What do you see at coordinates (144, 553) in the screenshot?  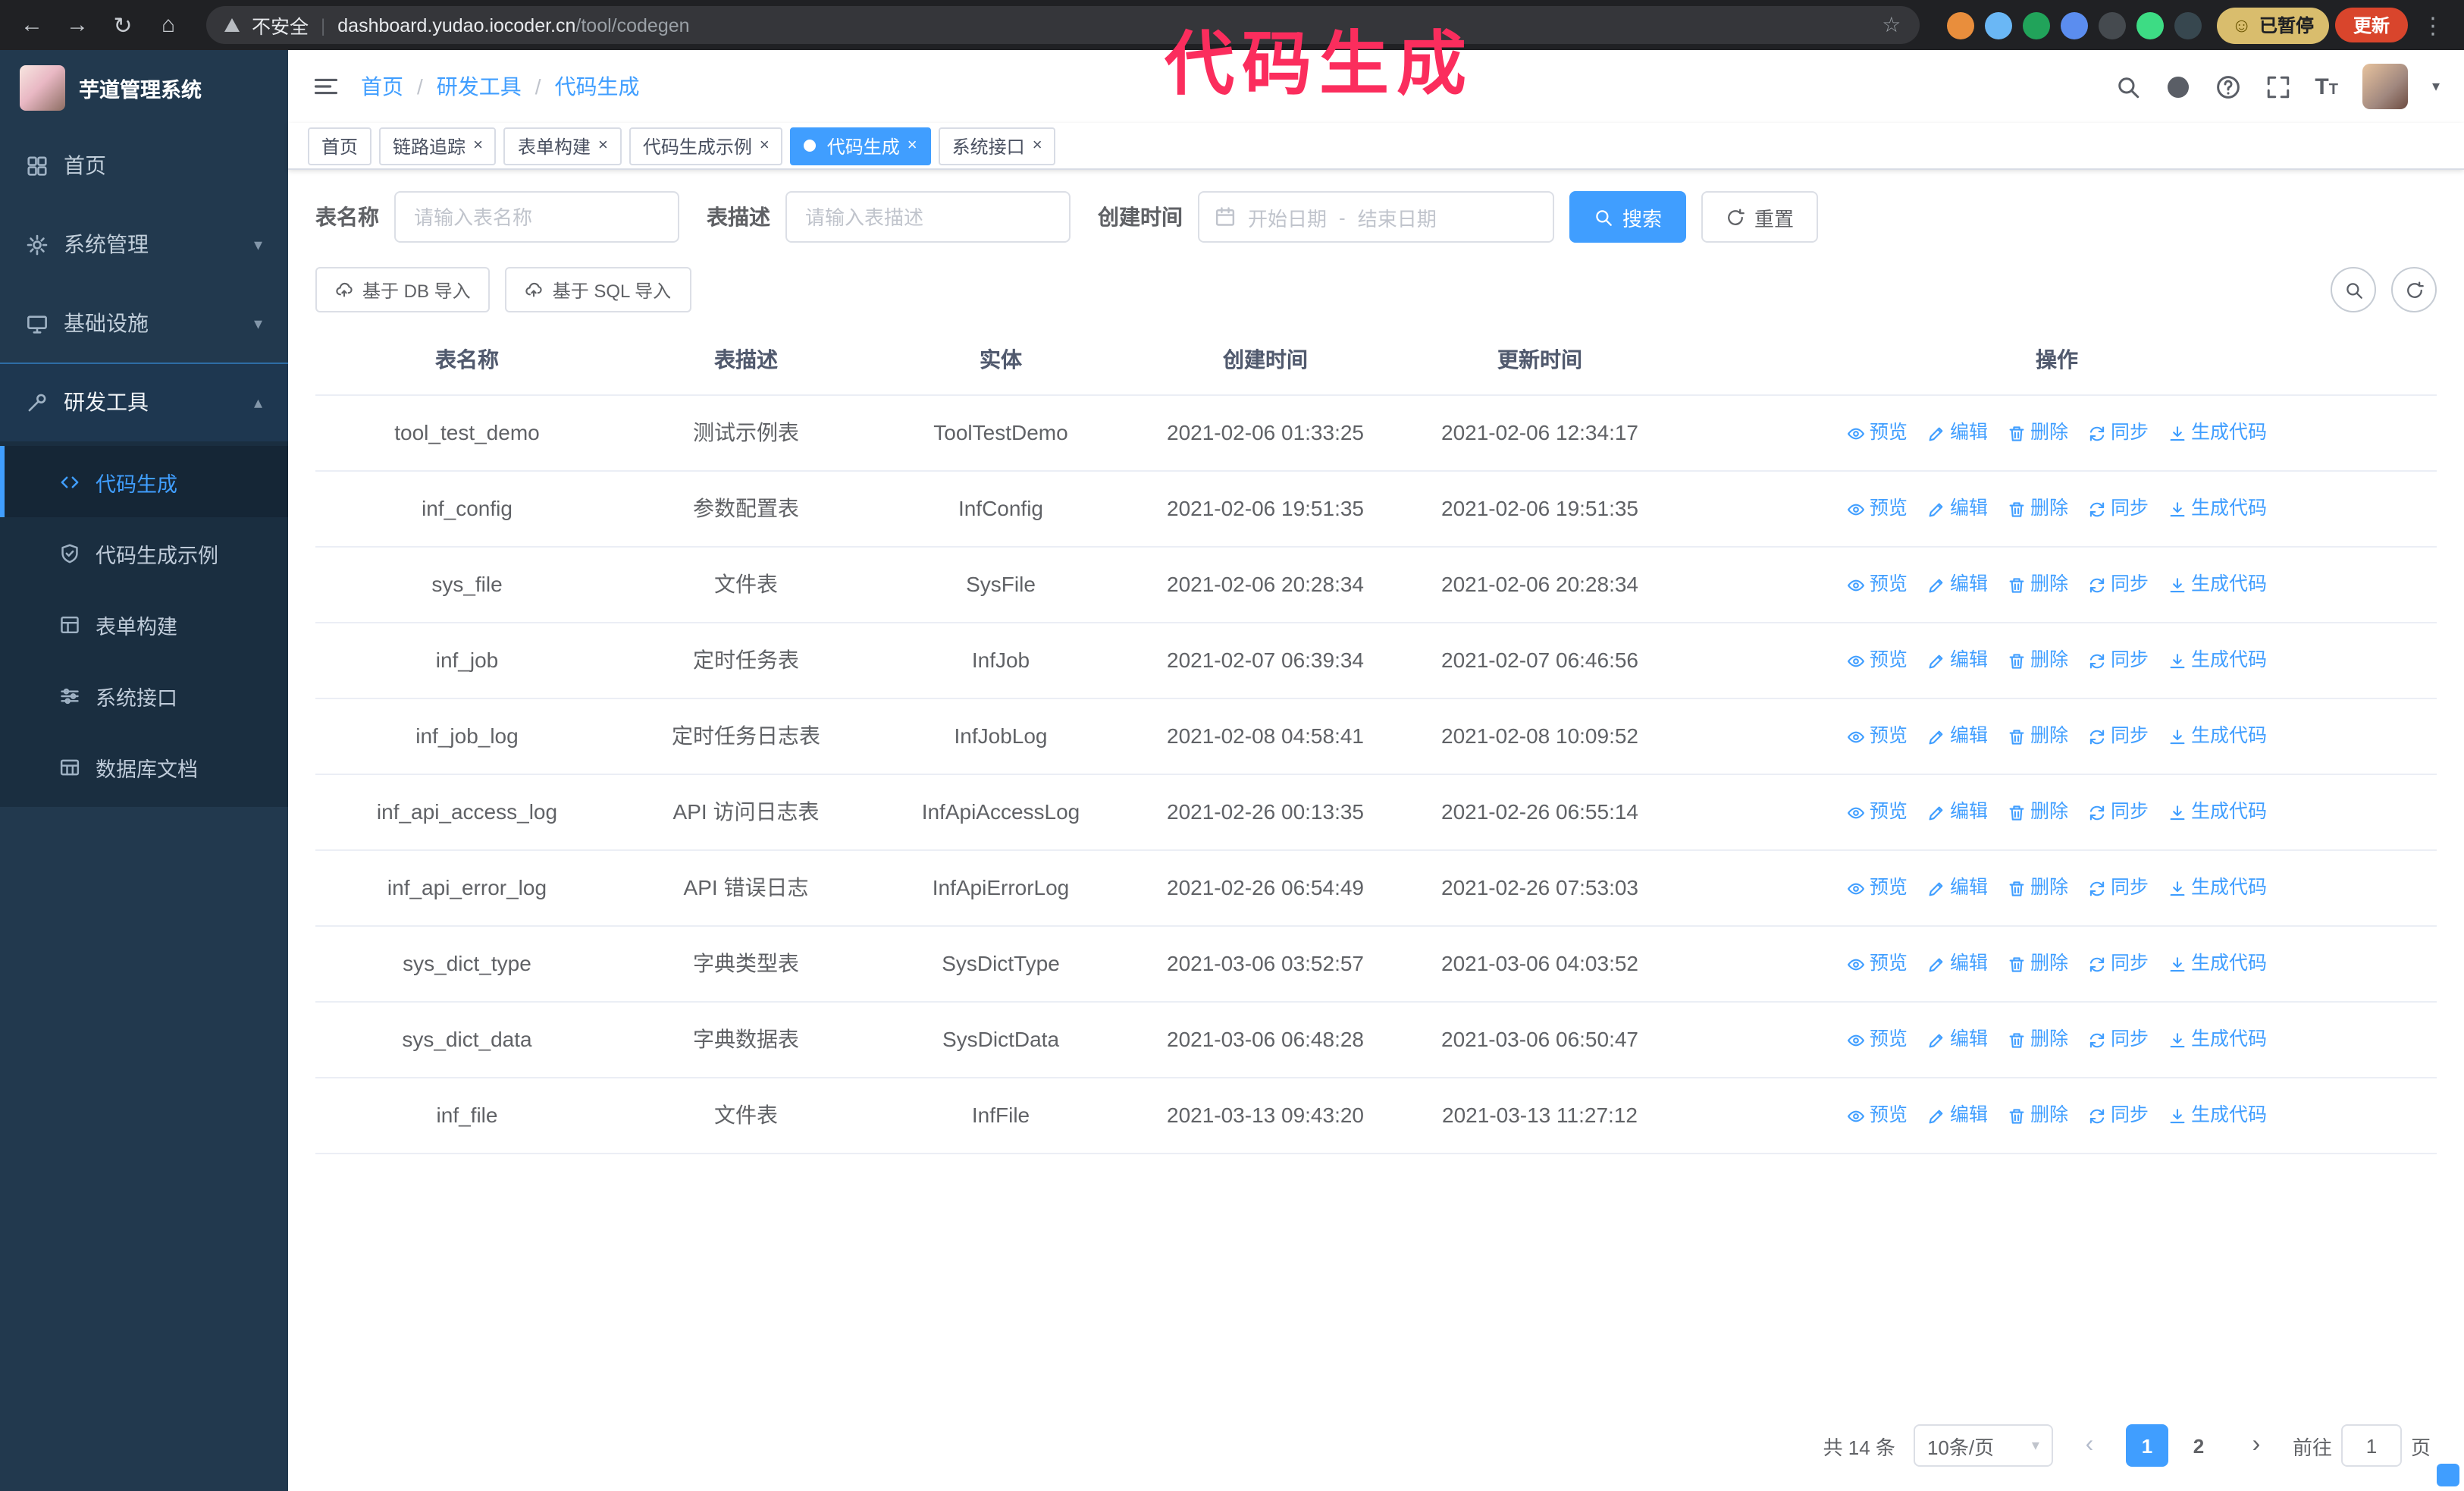 I see `sidebar-subitem-shield: 代码生成示例` at bounding box center [144, 553].